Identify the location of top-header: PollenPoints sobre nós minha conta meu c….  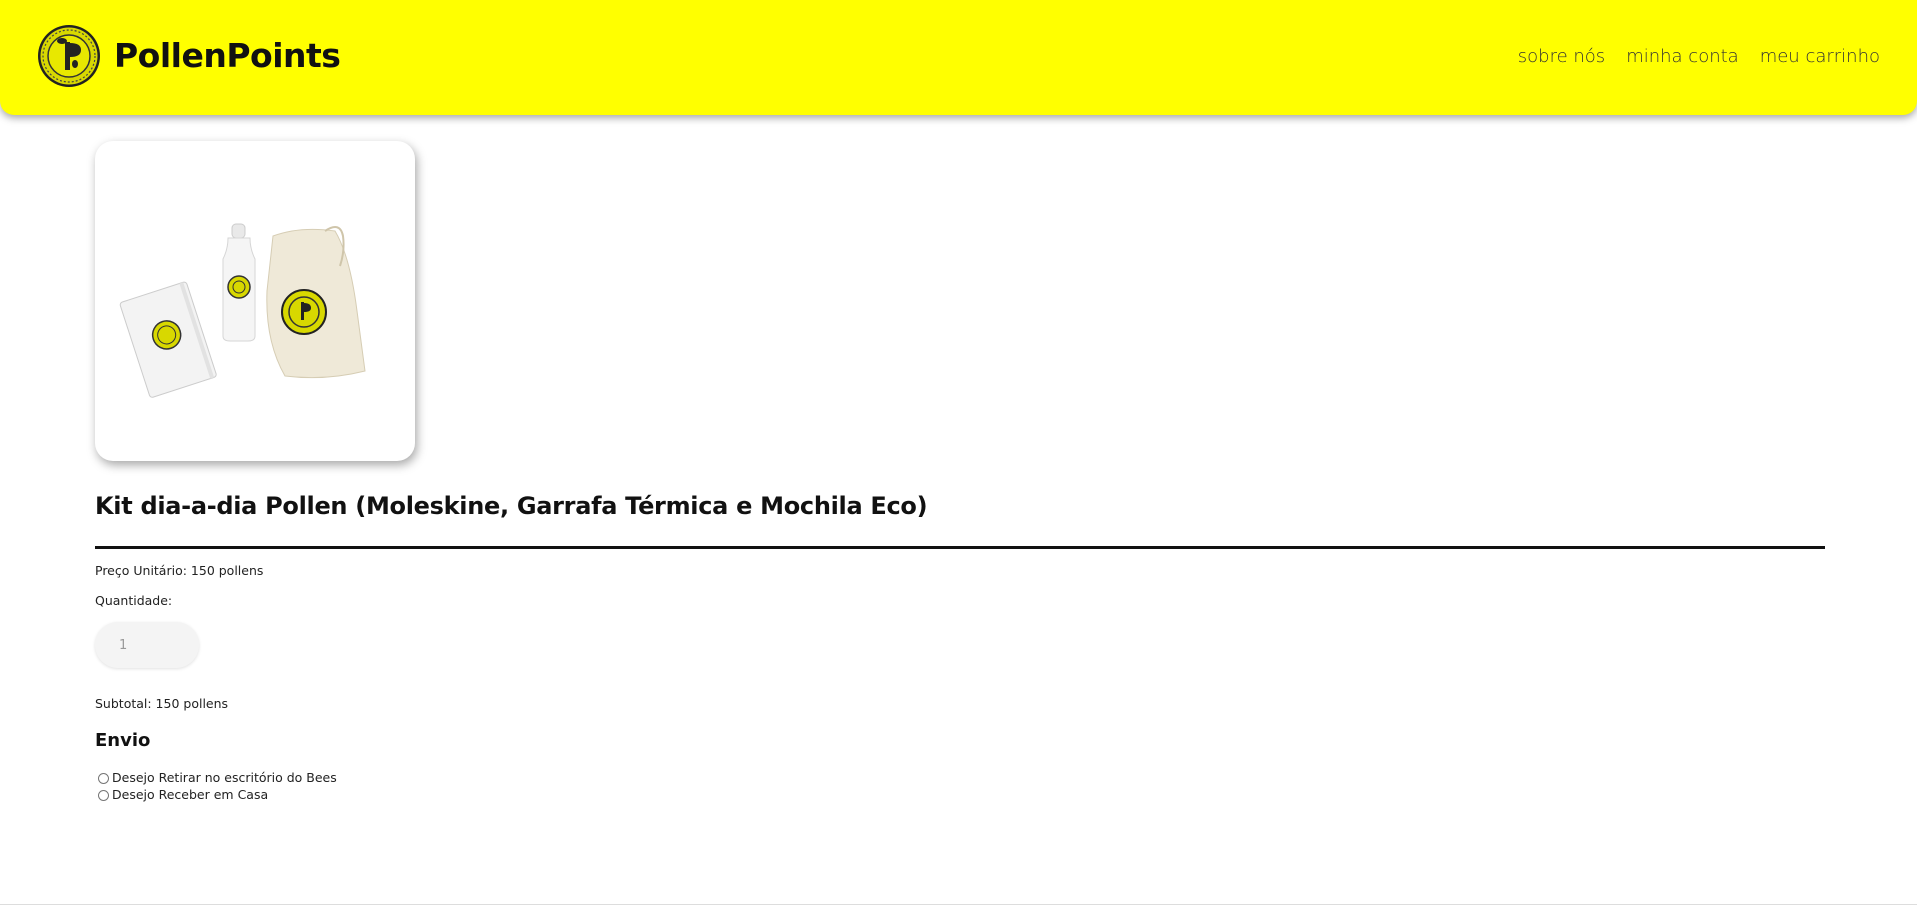
(958, 57).